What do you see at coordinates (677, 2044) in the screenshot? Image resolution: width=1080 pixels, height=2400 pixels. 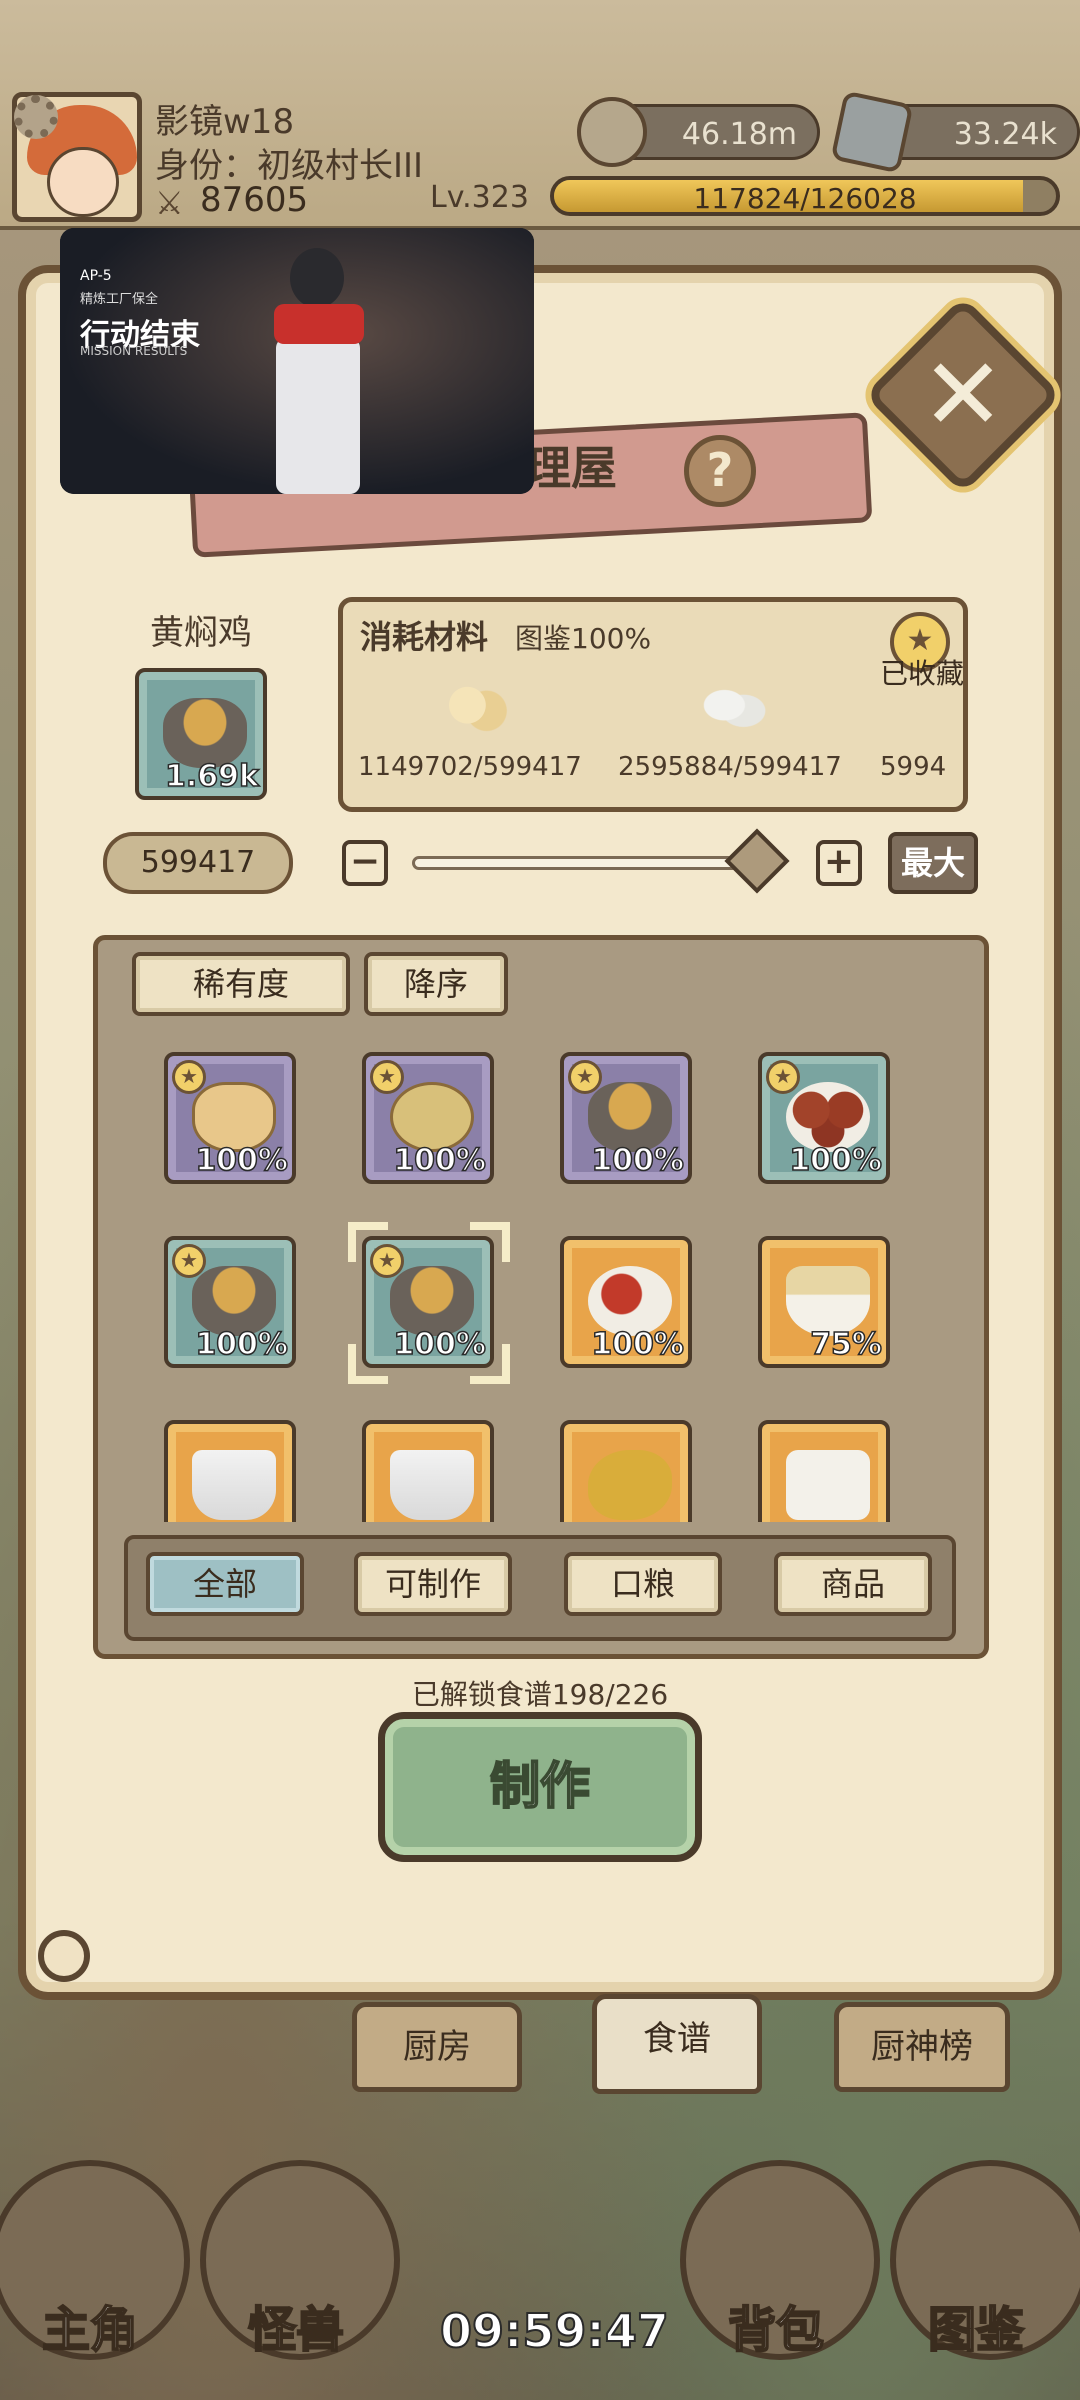 I see `tab-recipe: 食谱` at bounding box center [677, 2044].